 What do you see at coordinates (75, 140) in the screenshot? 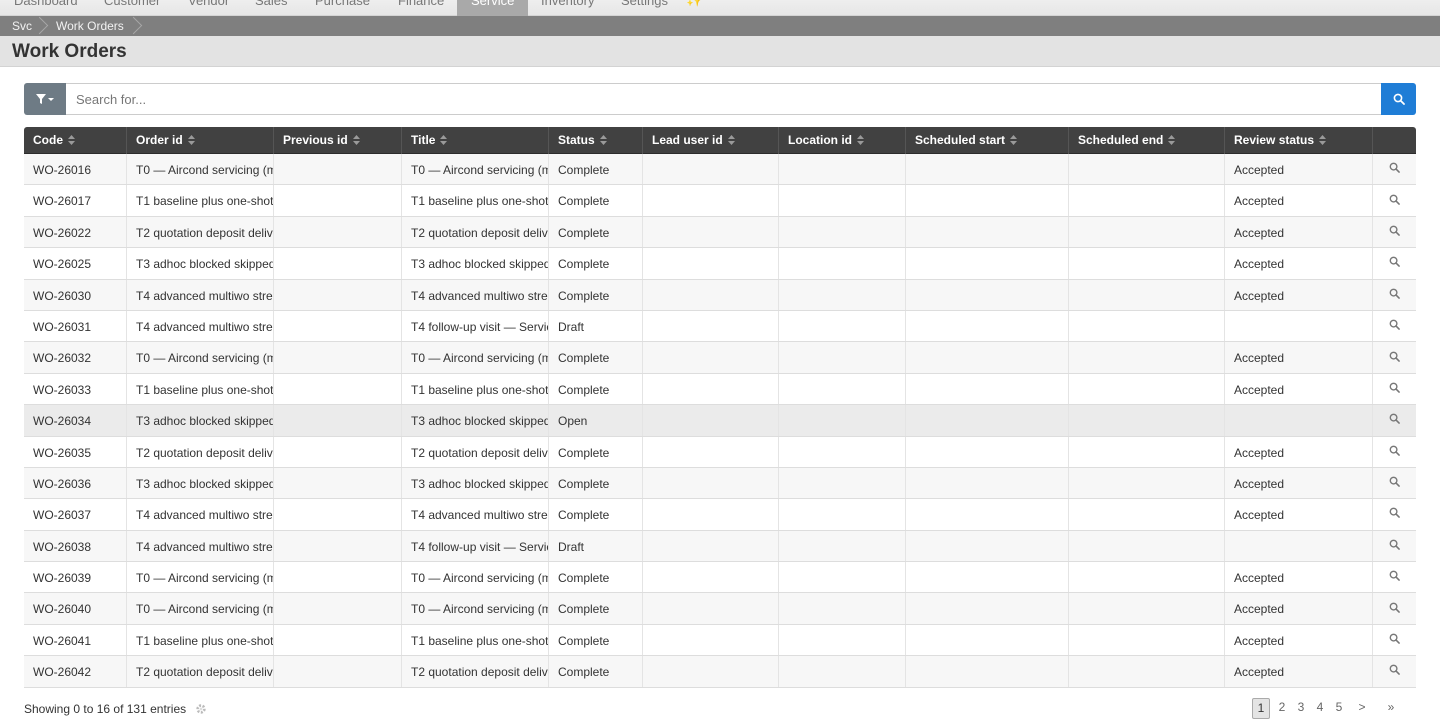
I see `column-header-code: Code` at bounding box center [75, 140].